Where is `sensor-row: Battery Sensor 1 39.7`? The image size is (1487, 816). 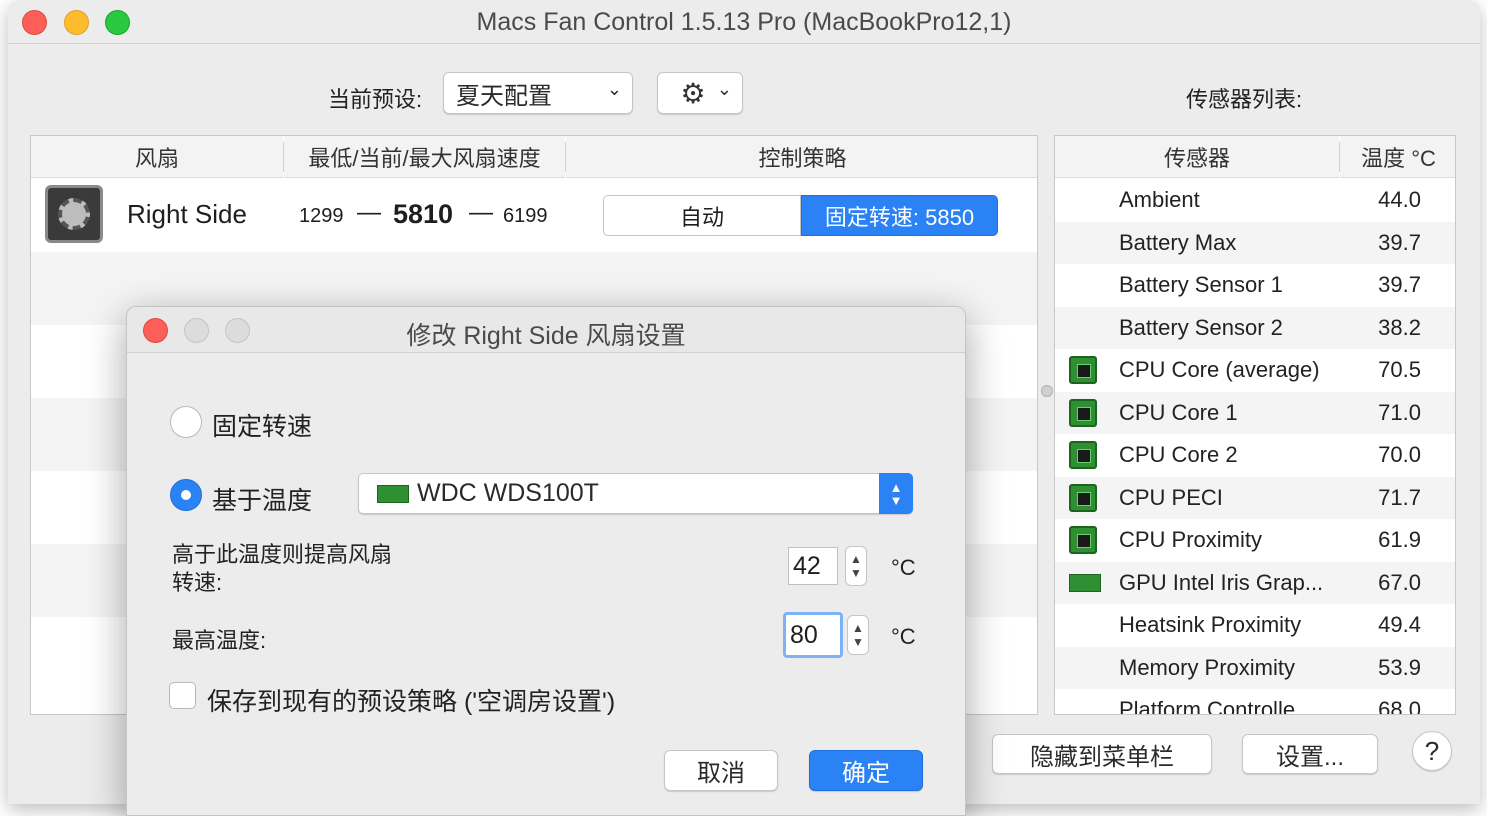
sensor-row: Battery Sensor 1 39.7 is located at coordinates (1255, 285).